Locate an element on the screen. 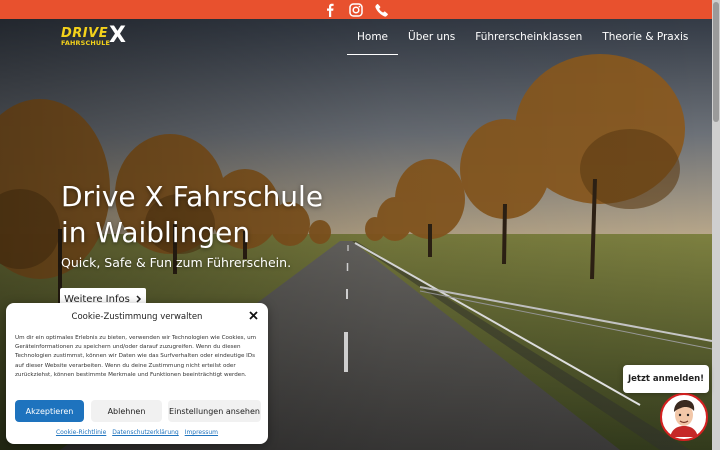 The image size is (720, 450). scrollbar is located at coordinates (716, 225).